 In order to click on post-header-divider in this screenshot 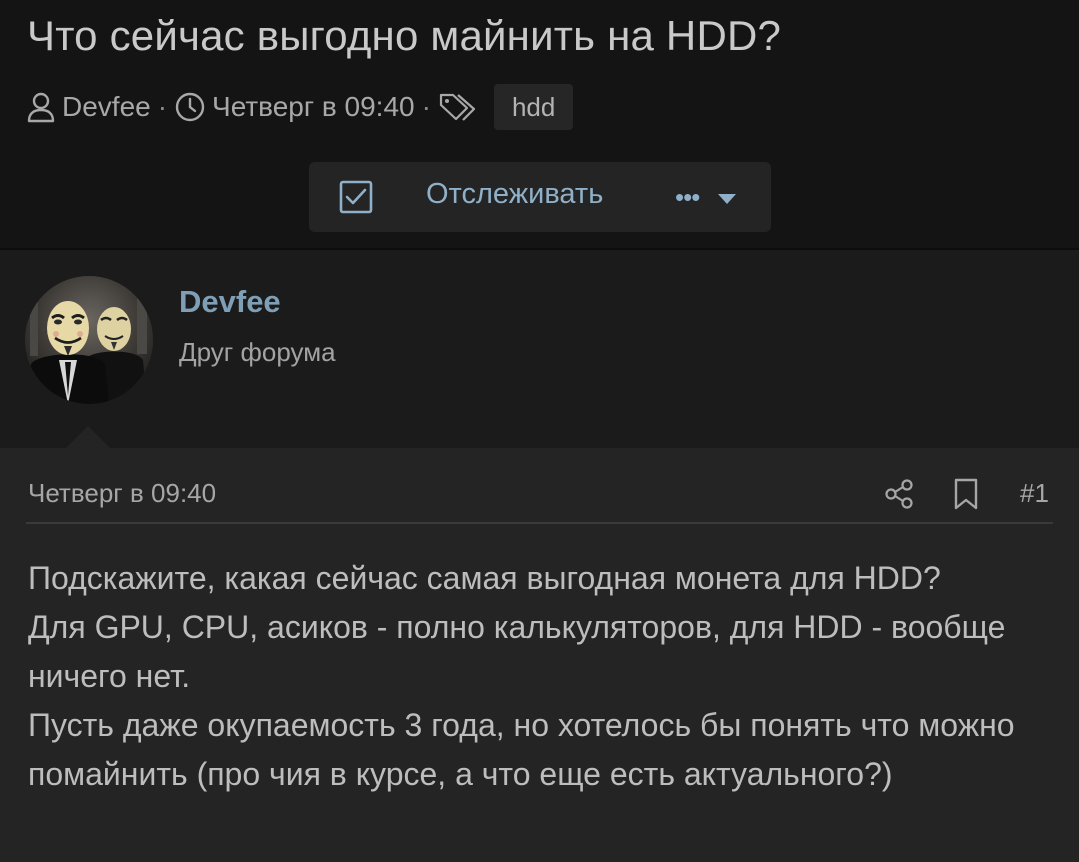, I will do `click(539, 523)`.